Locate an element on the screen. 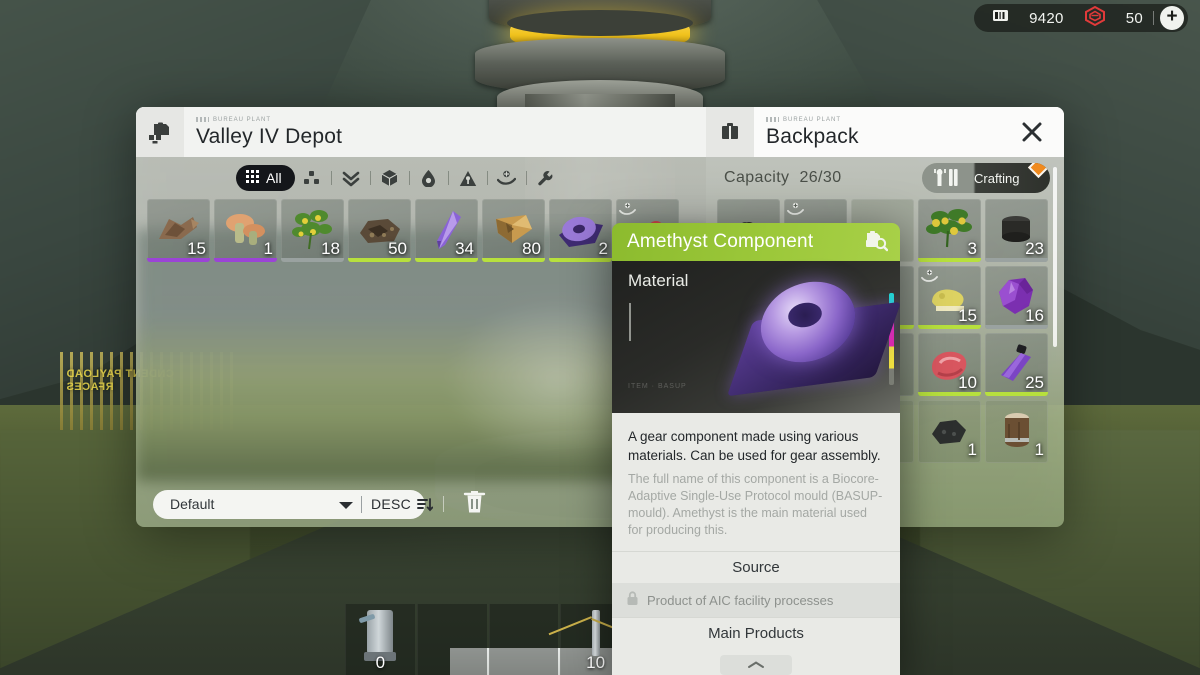  lock-icon is located at coordinates (632, 600).